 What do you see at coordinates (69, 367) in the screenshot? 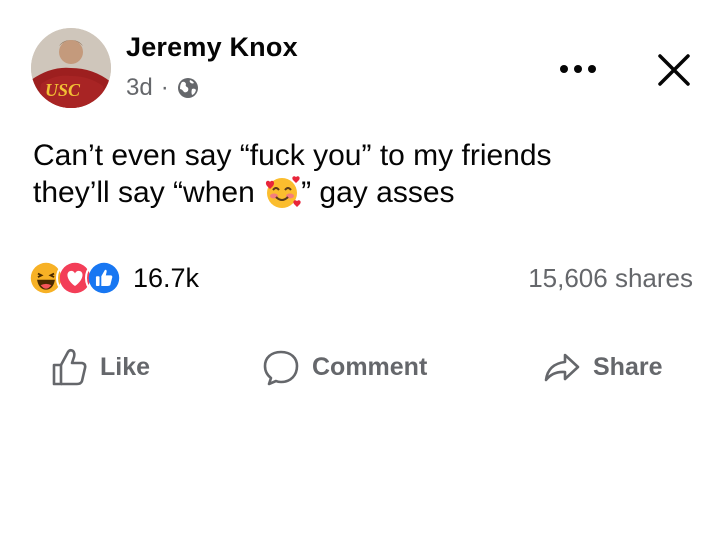
I see `thumbs-up-icon` at bounding box center [69, 367].